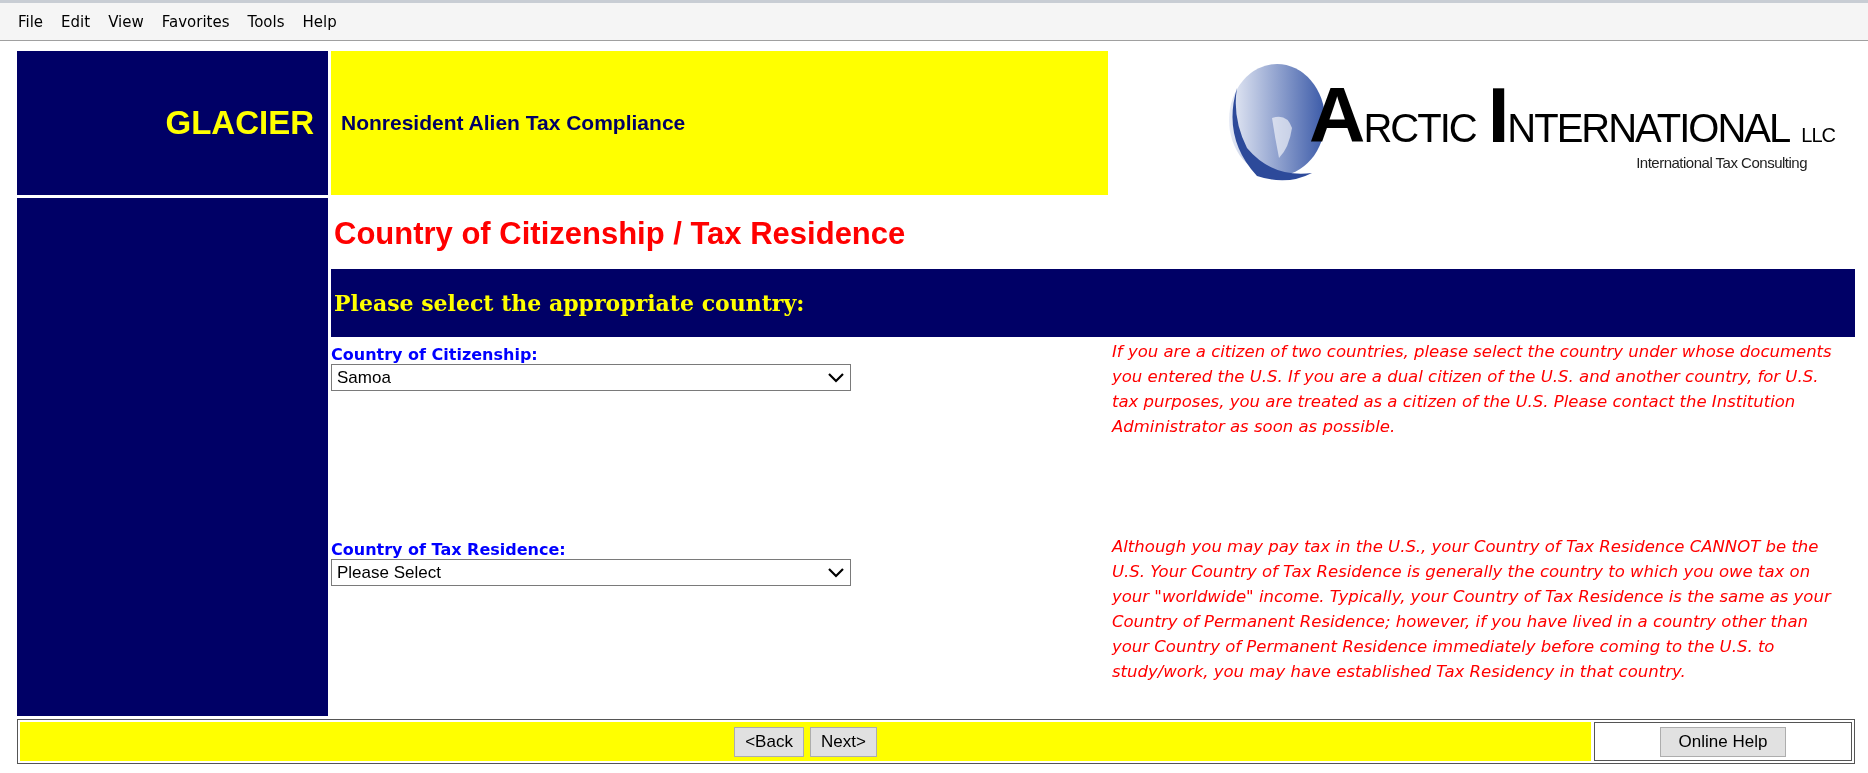  What do you see at coordinates (843, 741) in the screenshot?
I see `nav-button: Next>` at bounding box center [843, 741].